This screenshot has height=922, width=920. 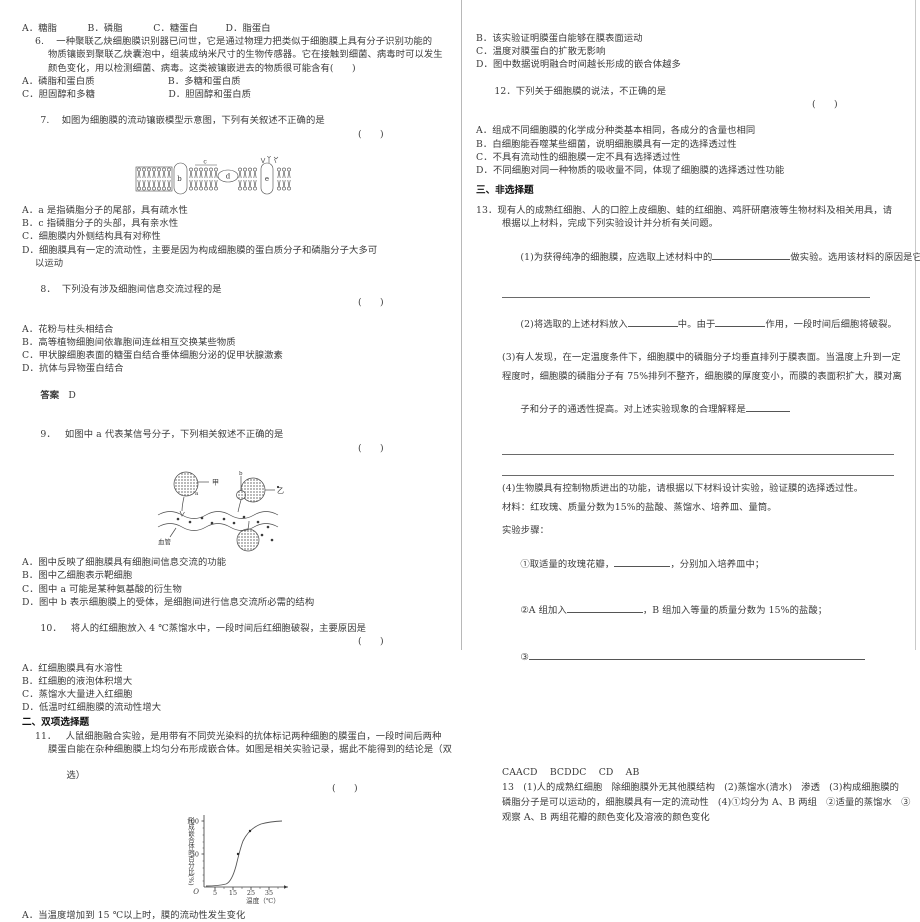 What do you see at coordinates (525, 531) in the screenshot?
I see `q13-steps-heading: 实验步骤：` at bounding box center [525, 531].